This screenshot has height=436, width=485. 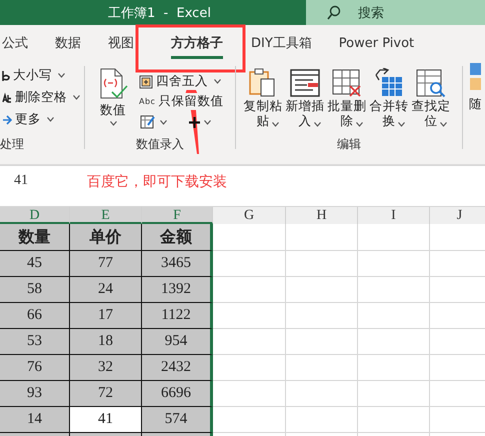 I want to click on group-label: 数值录入, so click(x=160, y=144).